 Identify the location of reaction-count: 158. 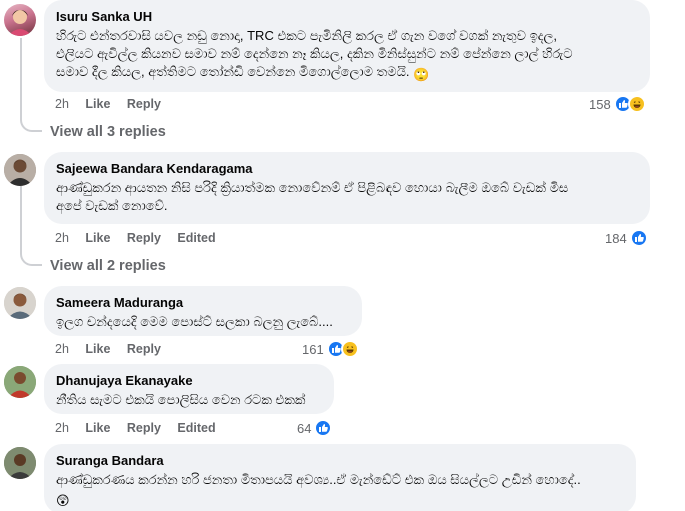
(600, 104).